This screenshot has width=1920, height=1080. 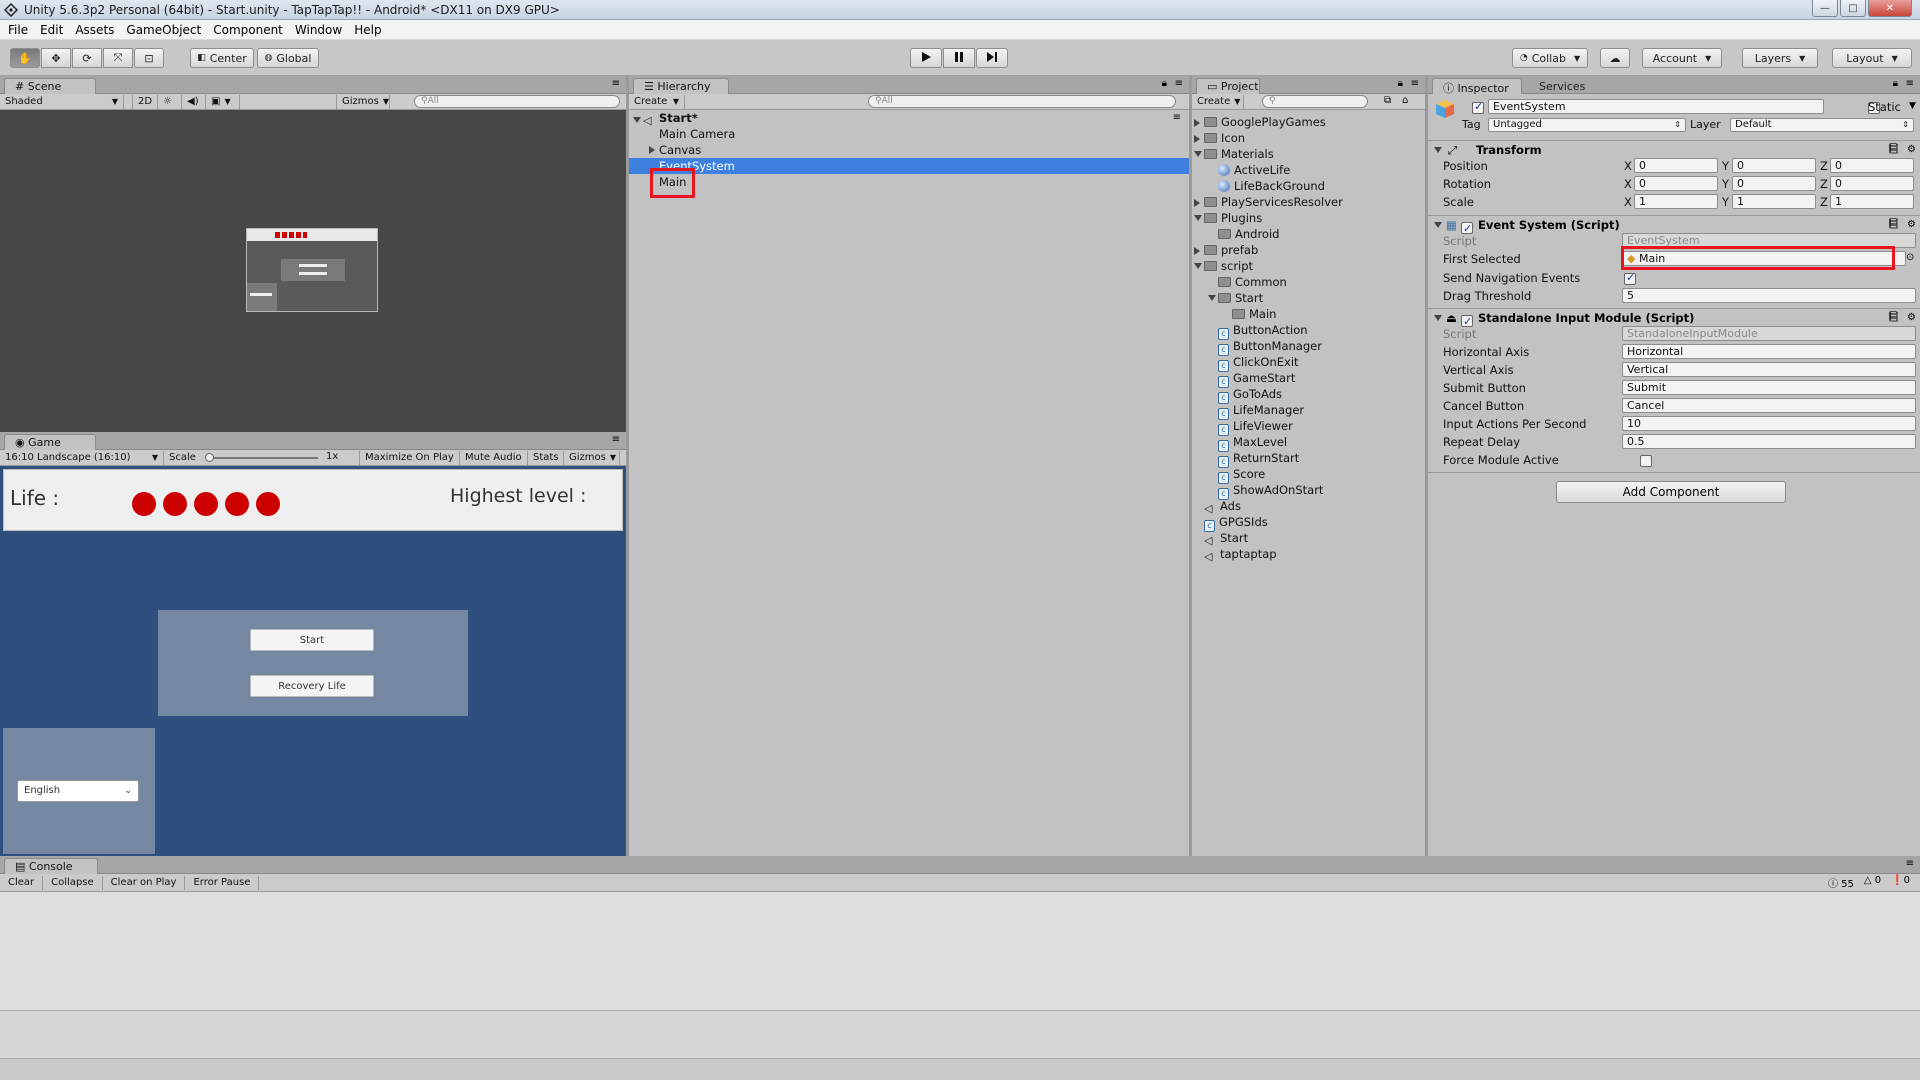 What do you see at coordinates (546, 457) in the screenshot?
I see `stats-button: Stats` at bounding box center [546, 457].